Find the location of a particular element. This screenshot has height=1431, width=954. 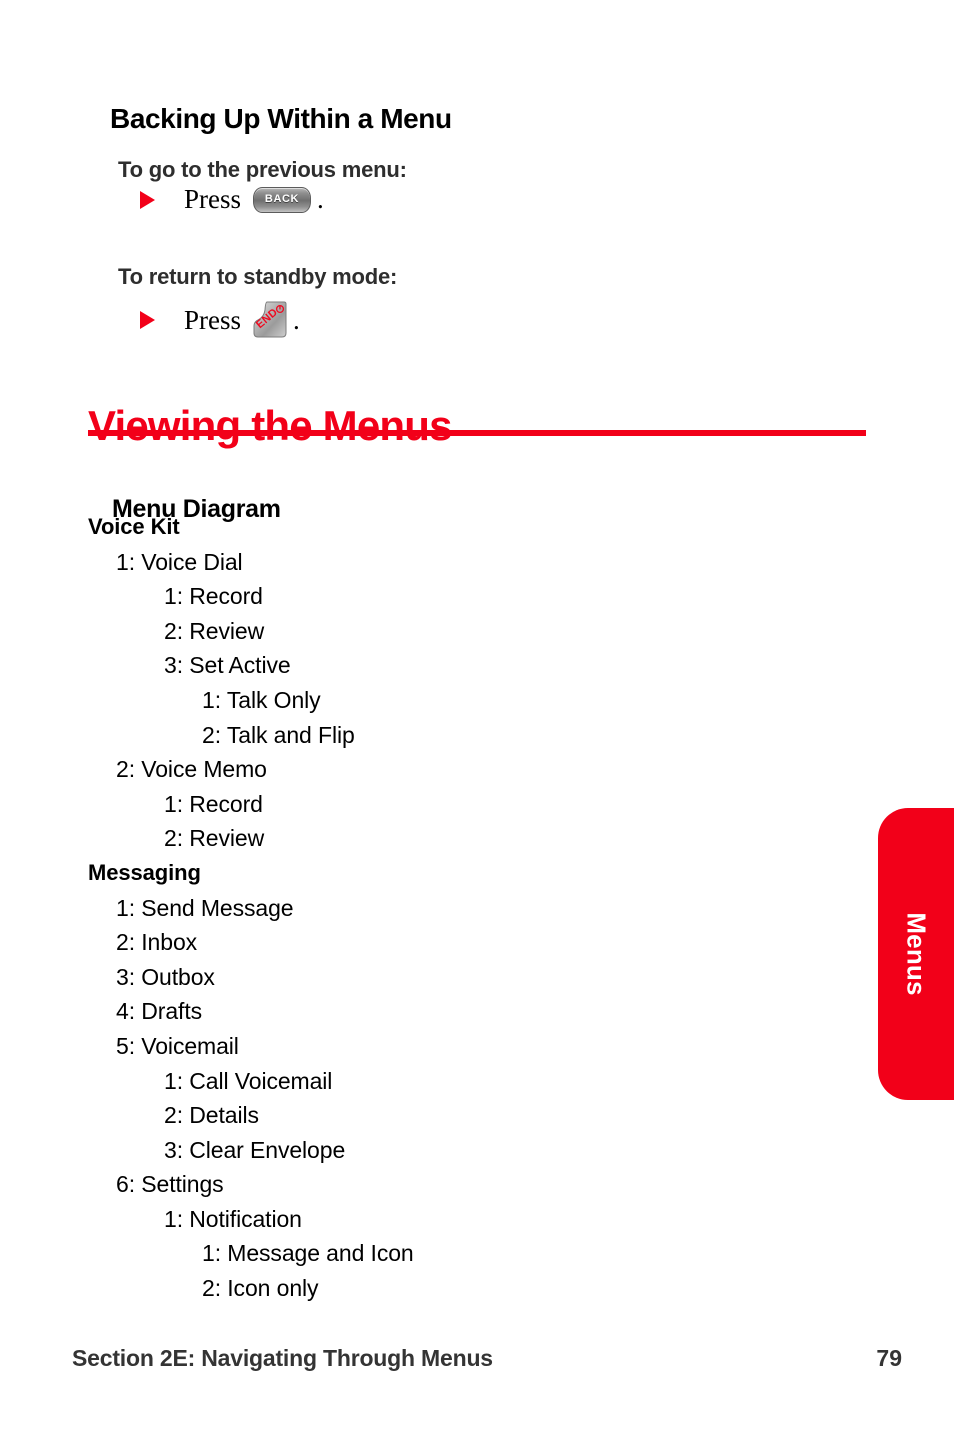

menu-tree-row: 1: Voice Dial is located at coordinates (179, 561).